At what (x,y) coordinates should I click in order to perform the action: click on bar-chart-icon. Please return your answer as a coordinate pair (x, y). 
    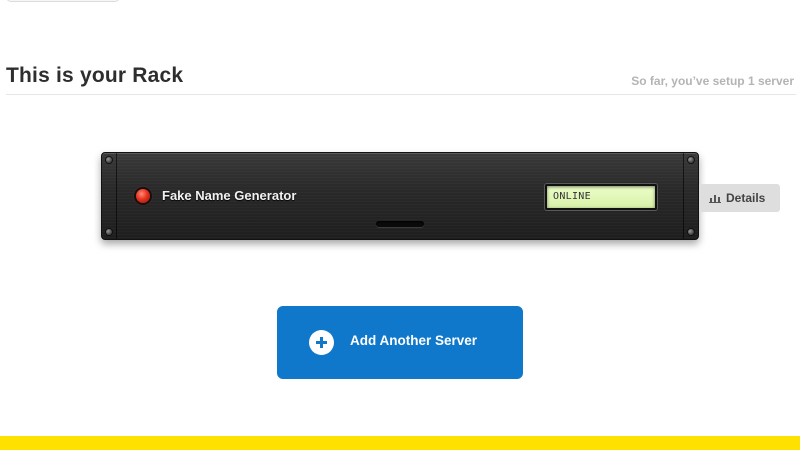
    Looking at the image, I should click on (715, 199).